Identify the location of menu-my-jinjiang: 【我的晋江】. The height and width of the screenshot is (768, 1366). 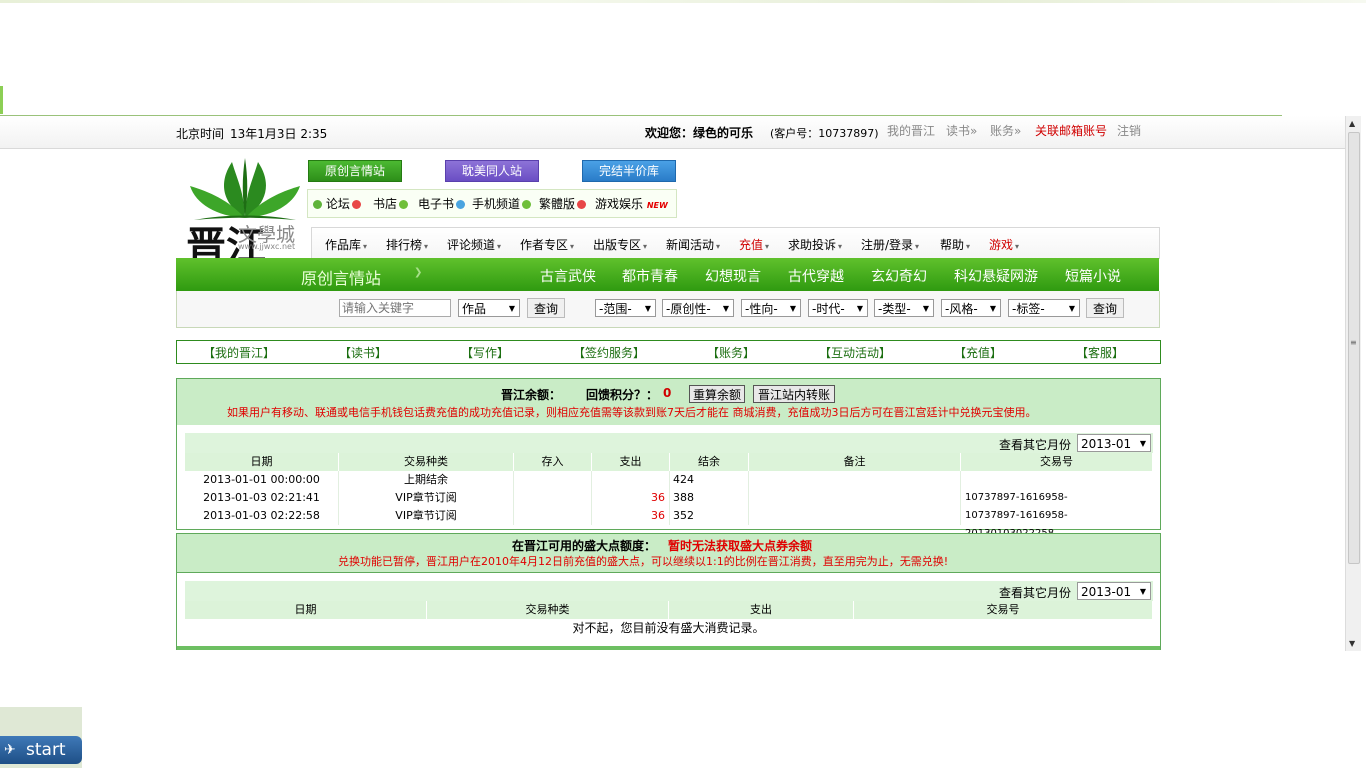
(239, 352).